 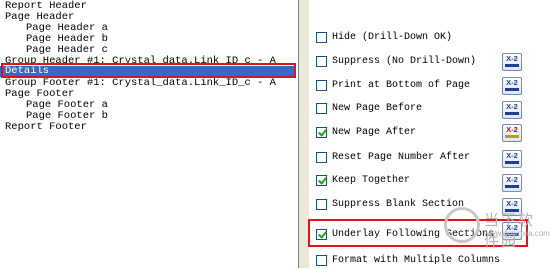 I want to click on option-row: Format with Multiple Columns, so click(x=408, y=261).